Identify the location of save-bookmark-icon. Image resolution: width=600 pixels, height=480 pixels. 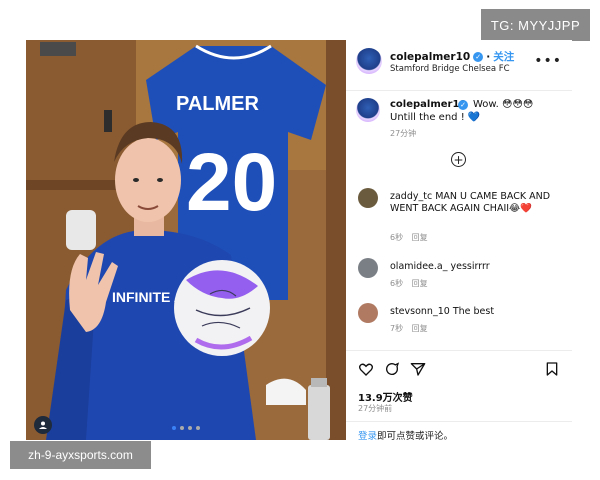
(552, 369).